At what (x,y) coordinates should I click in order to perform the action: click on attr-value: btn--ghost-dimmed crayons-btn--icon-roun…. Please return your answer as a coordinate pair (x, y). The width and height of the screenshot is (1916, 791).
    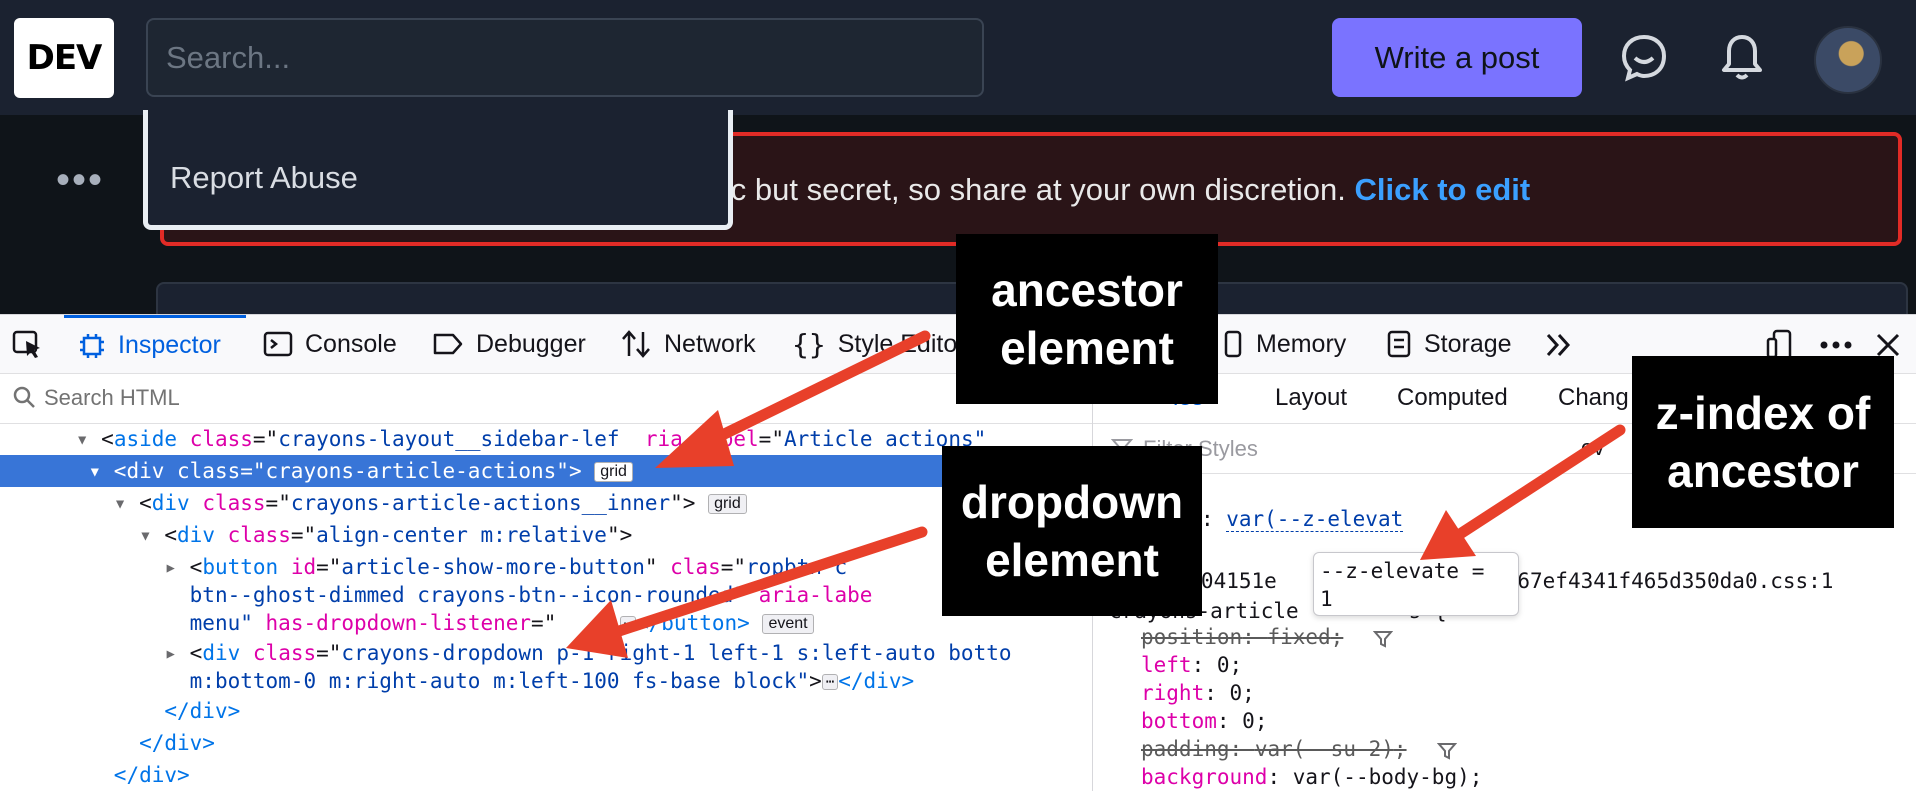
    Looking at the image, I should click on (467, 595).